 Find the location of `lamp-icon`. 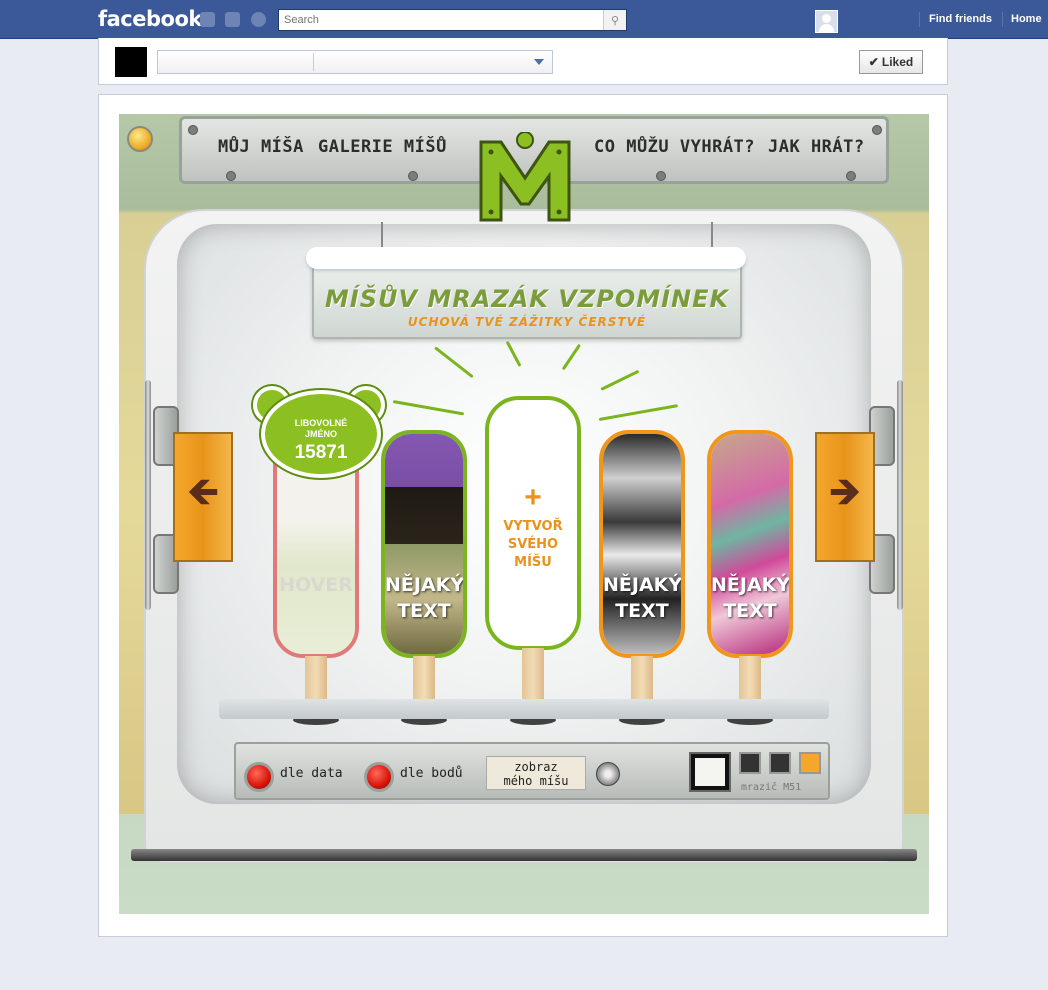

lamp-icon is located at coordinates (140, 139).